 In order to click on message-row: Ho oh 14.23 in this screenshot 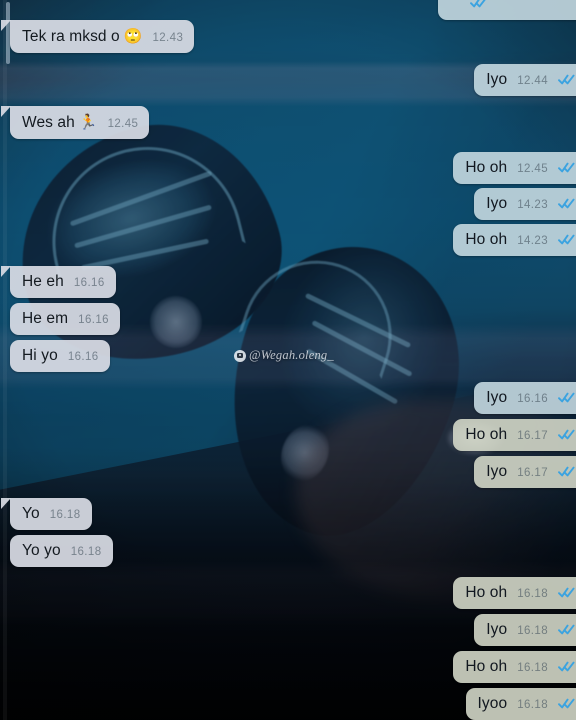, I will do `click(293, 240)`.